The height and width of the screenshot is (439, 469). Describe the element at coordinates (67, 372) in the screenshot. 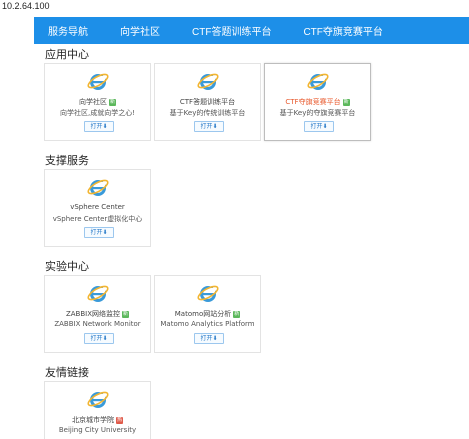

I see `section-title-links: 友情链接` at that location.